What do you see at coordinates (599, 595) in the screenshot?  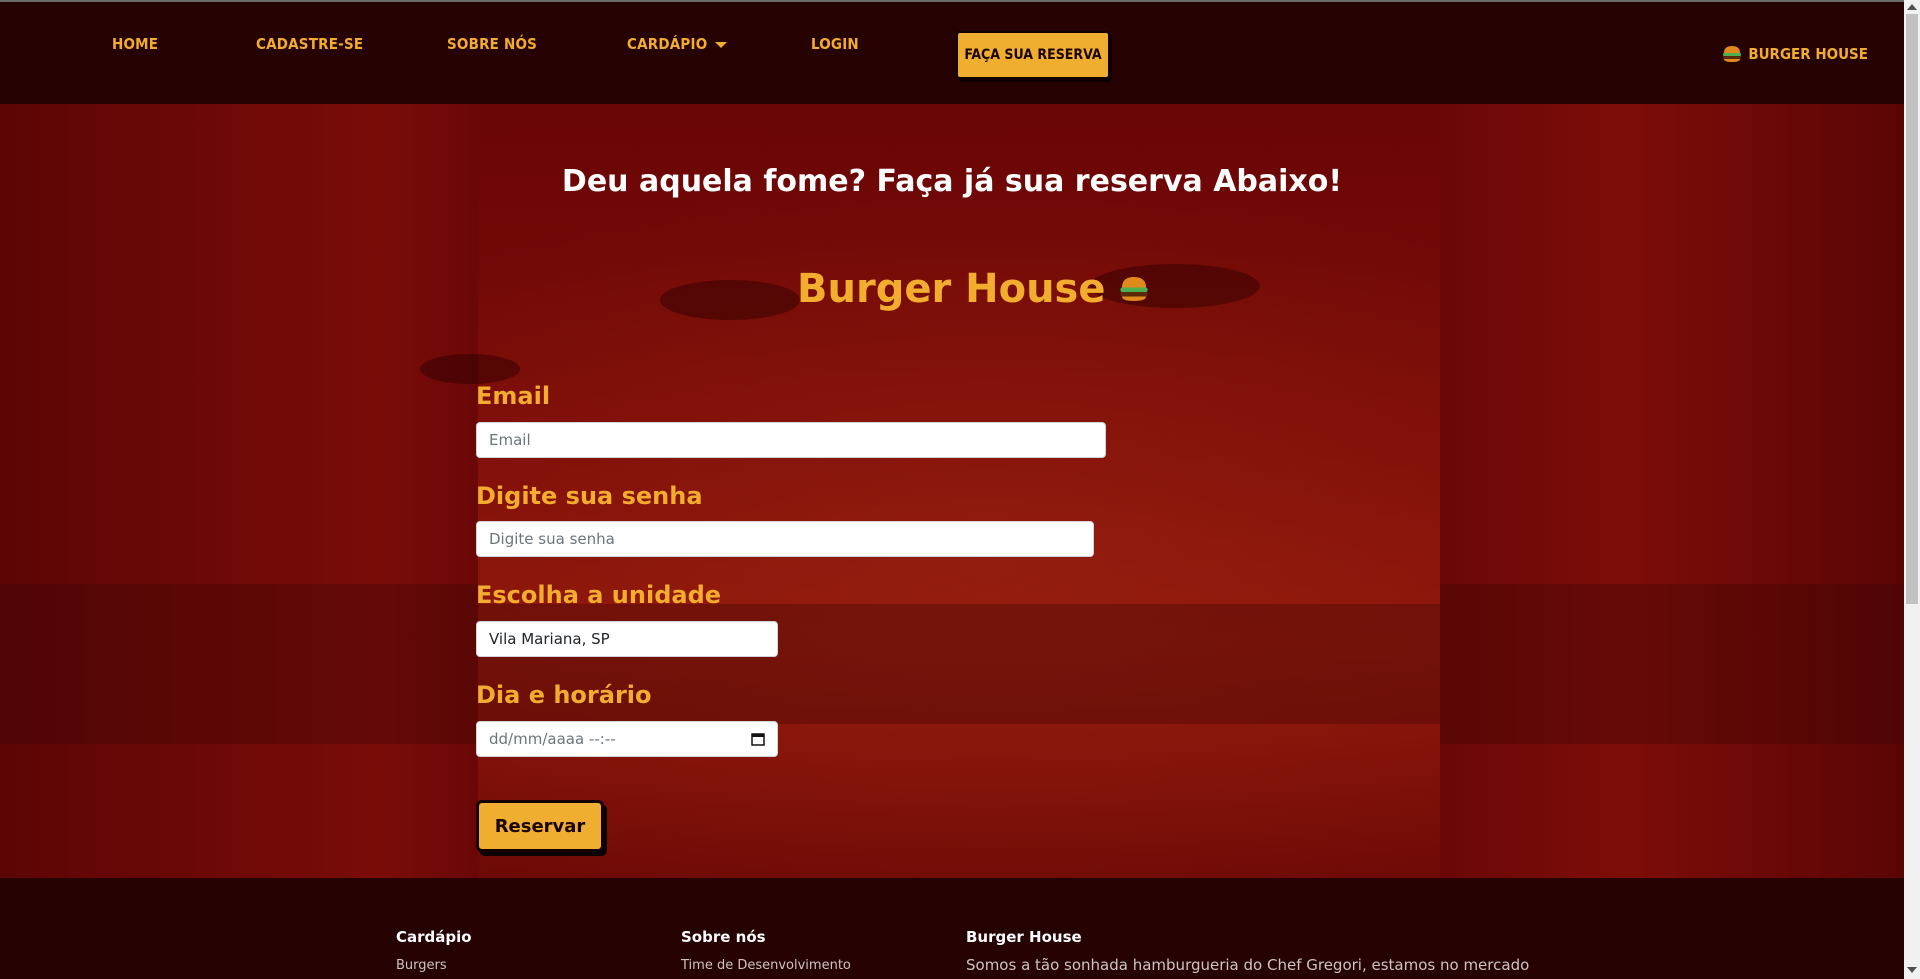 I see `unit-label: Escolha a unidade` at bounding box center [599, 595].